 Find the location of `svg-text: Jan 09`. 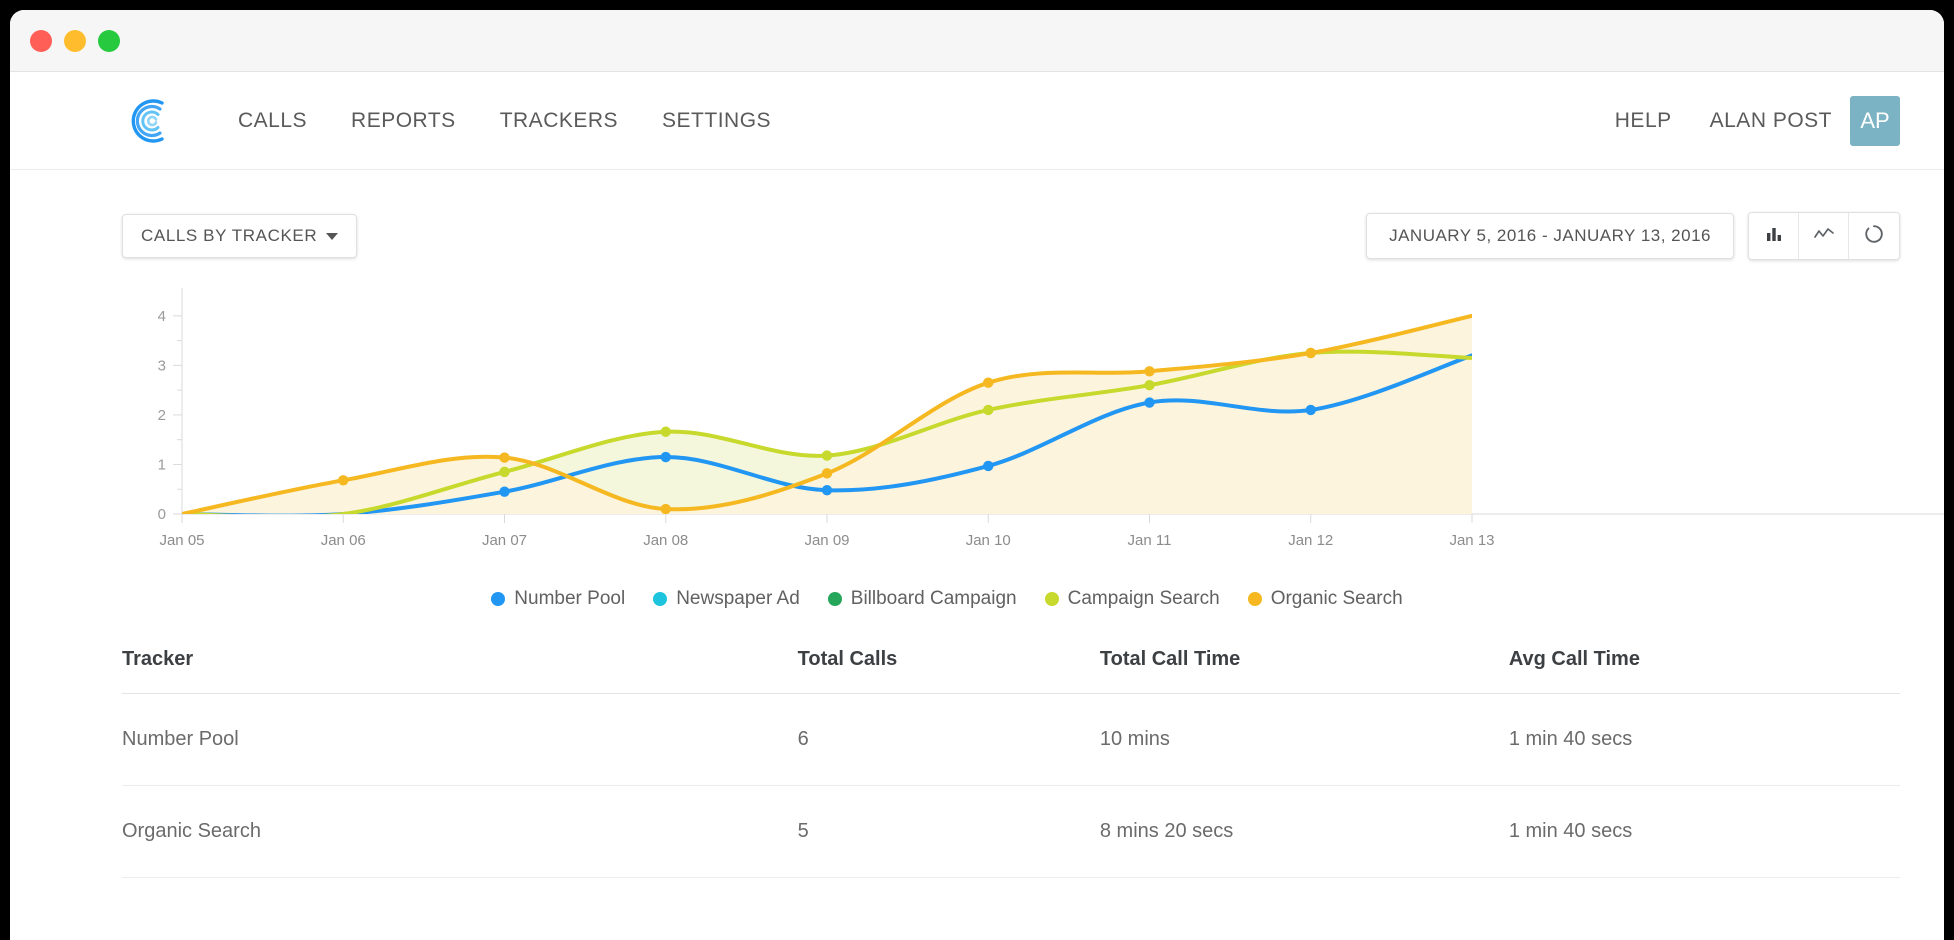

svg-text: Jan 09 is located at coordinates (826, 540).